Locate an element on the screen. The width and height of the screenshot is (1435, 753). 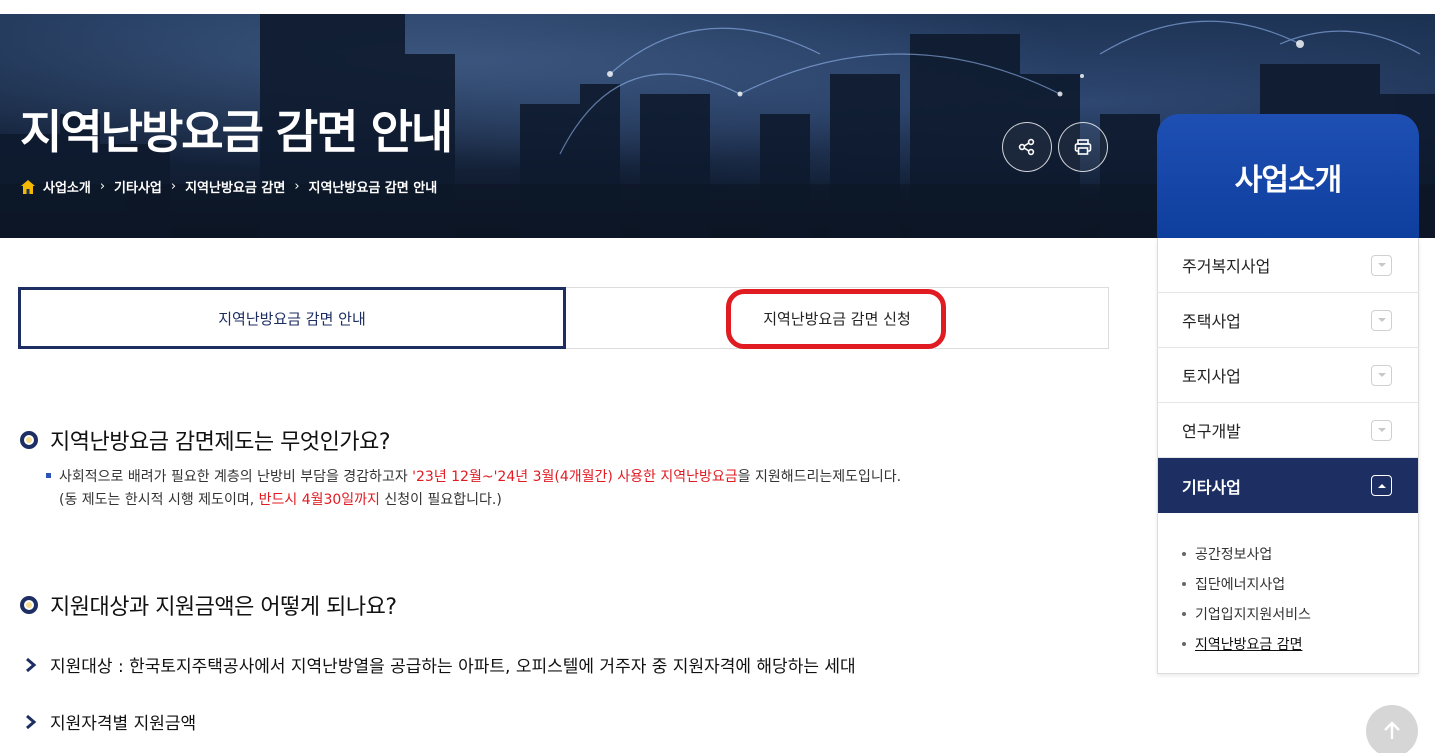
sidebar-item-label: 기타사업 is located at coordinates (1211, 487).